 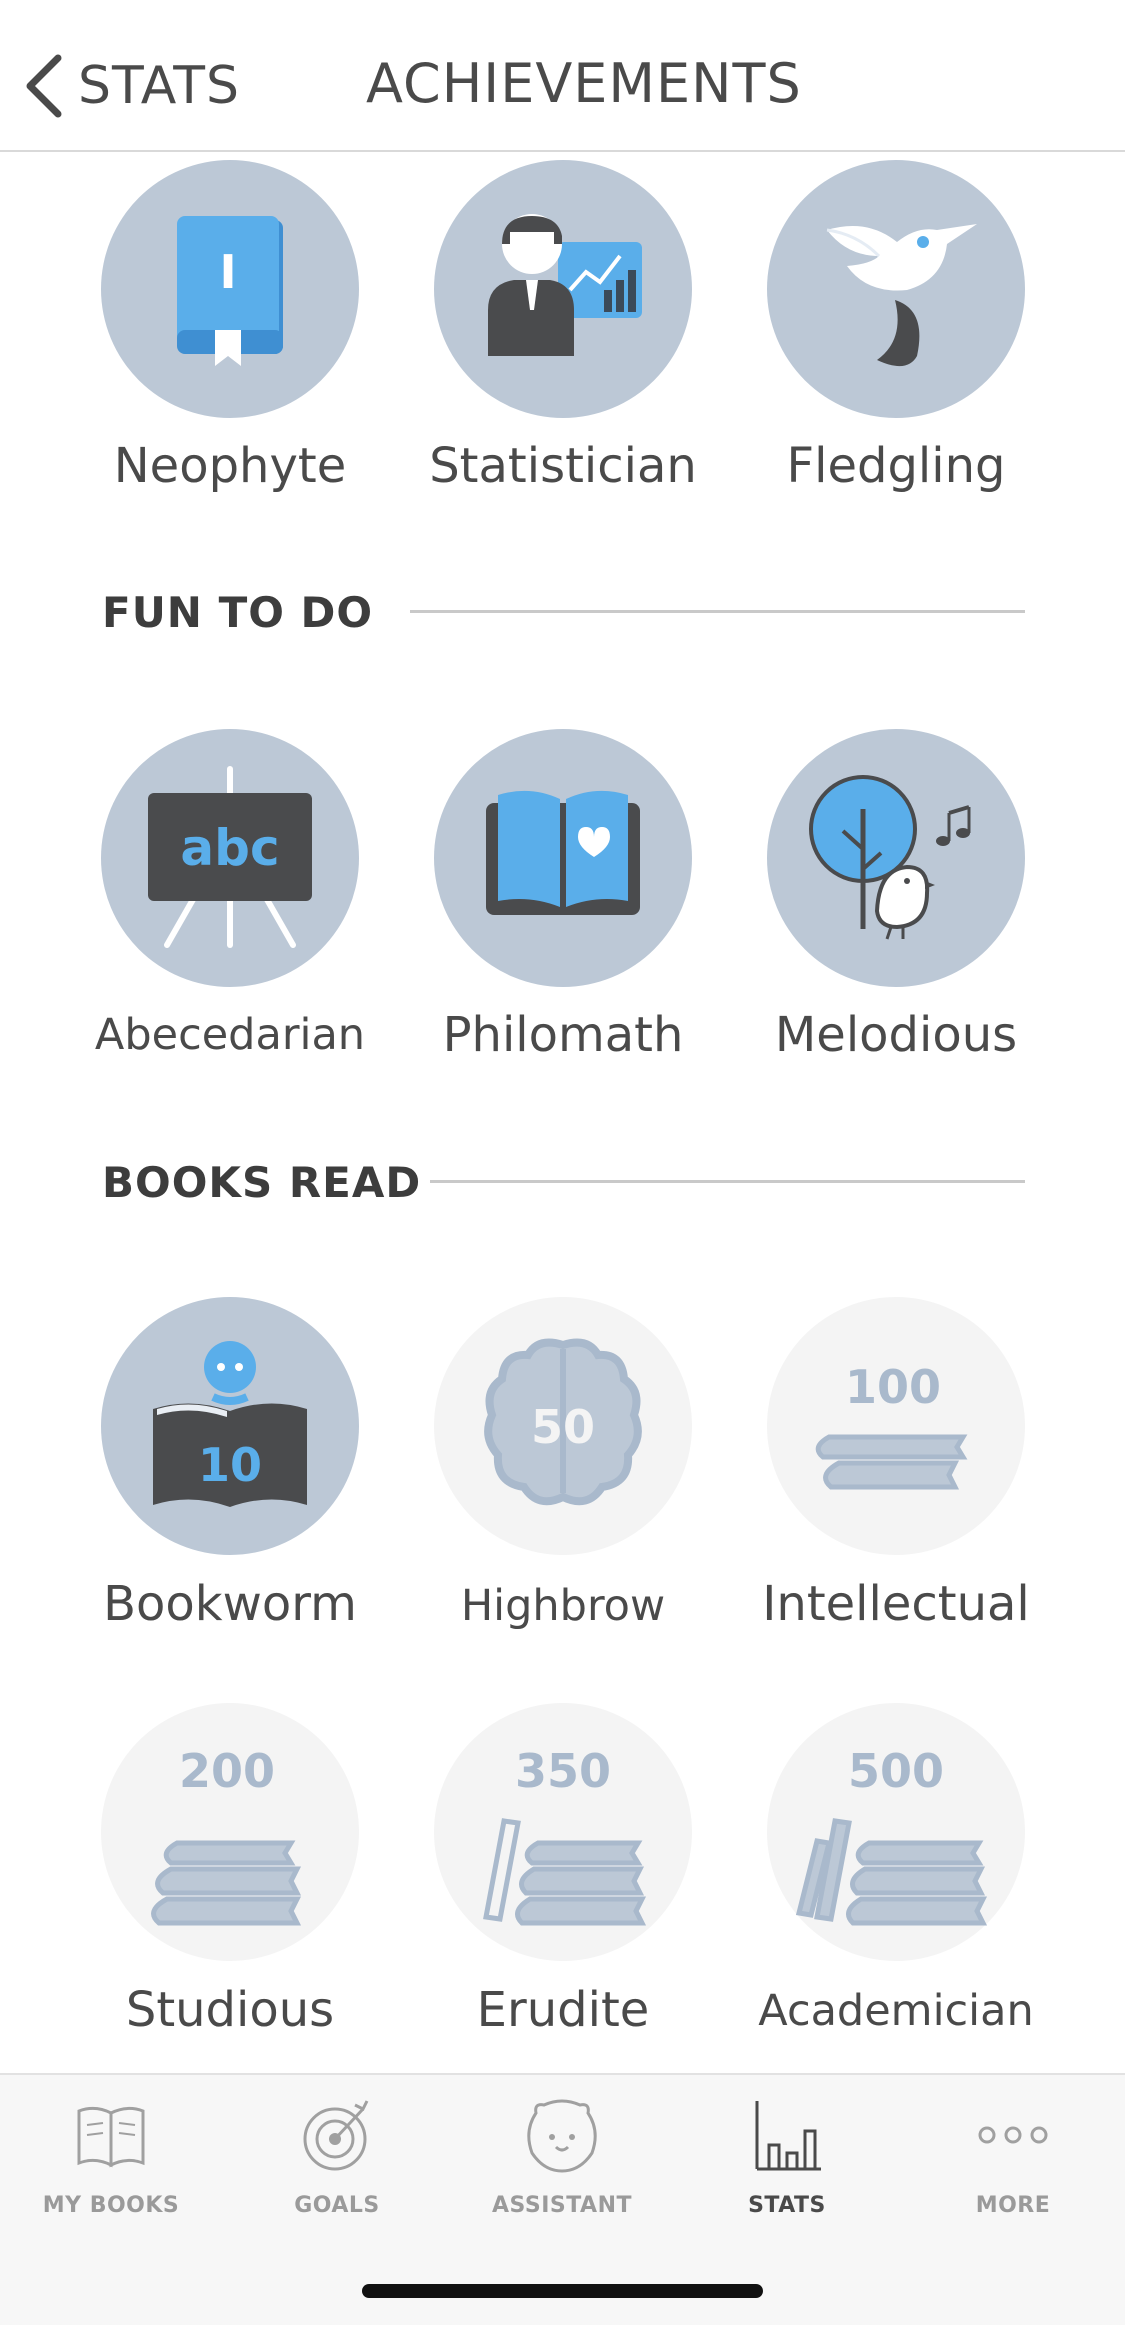 I want to click on badge-intellectual-locked: 100, so click(x=896, y=1426).